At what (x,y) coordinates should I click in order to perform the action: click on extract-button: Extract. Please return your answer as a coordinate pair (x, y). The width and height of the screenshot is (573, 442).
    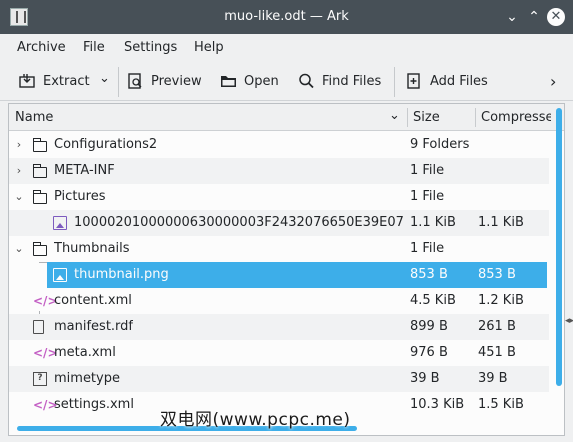
    Looking at the image, I should click on (54, 81).